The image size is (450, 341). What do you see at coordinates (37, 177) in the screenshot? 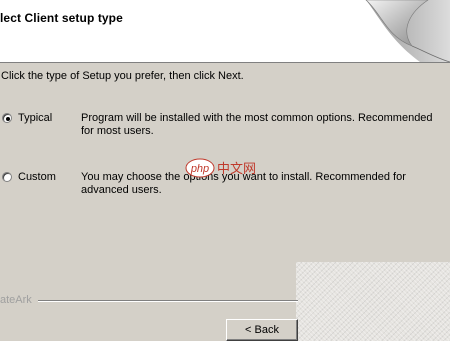
I see `custom-label: Custom` at bounding box center [37, 177].